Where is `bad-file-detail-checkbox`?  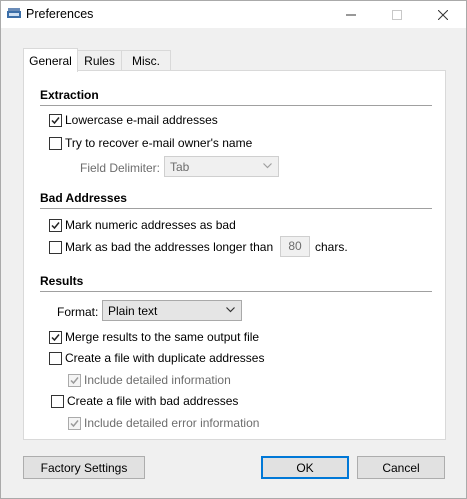 bad-file-detail-checkbox is located at coordinates (74, 423).